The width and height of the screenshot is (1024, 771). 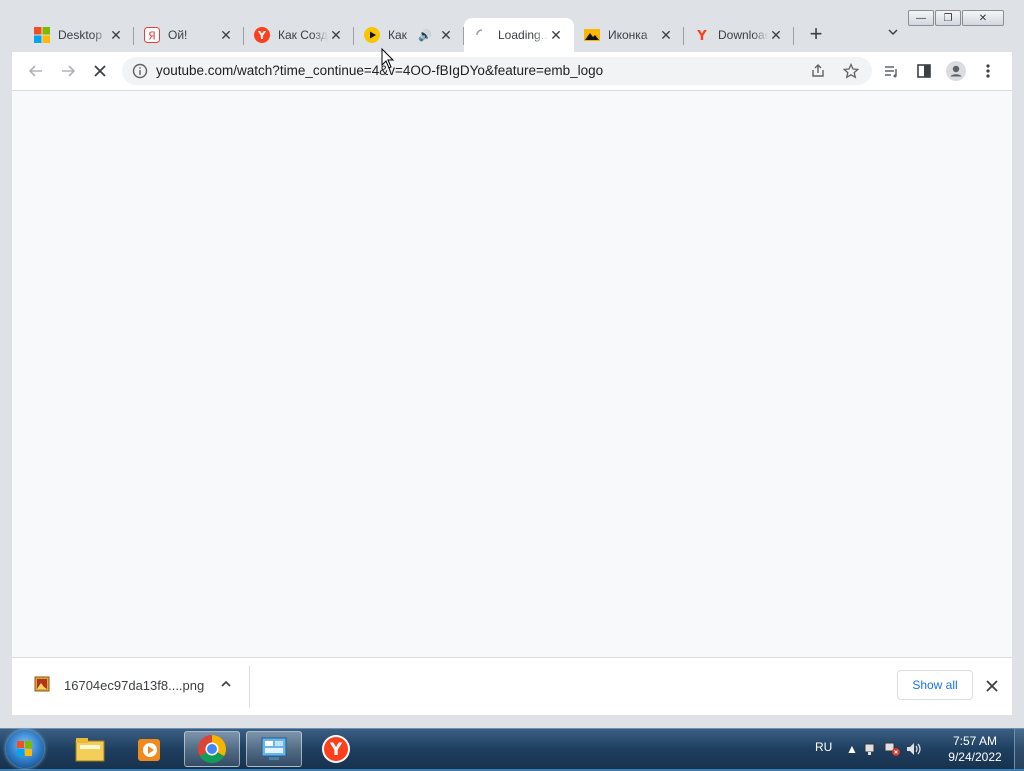 I want to click on tab-loading: Loading... ✕, so click(x=519, y=35).